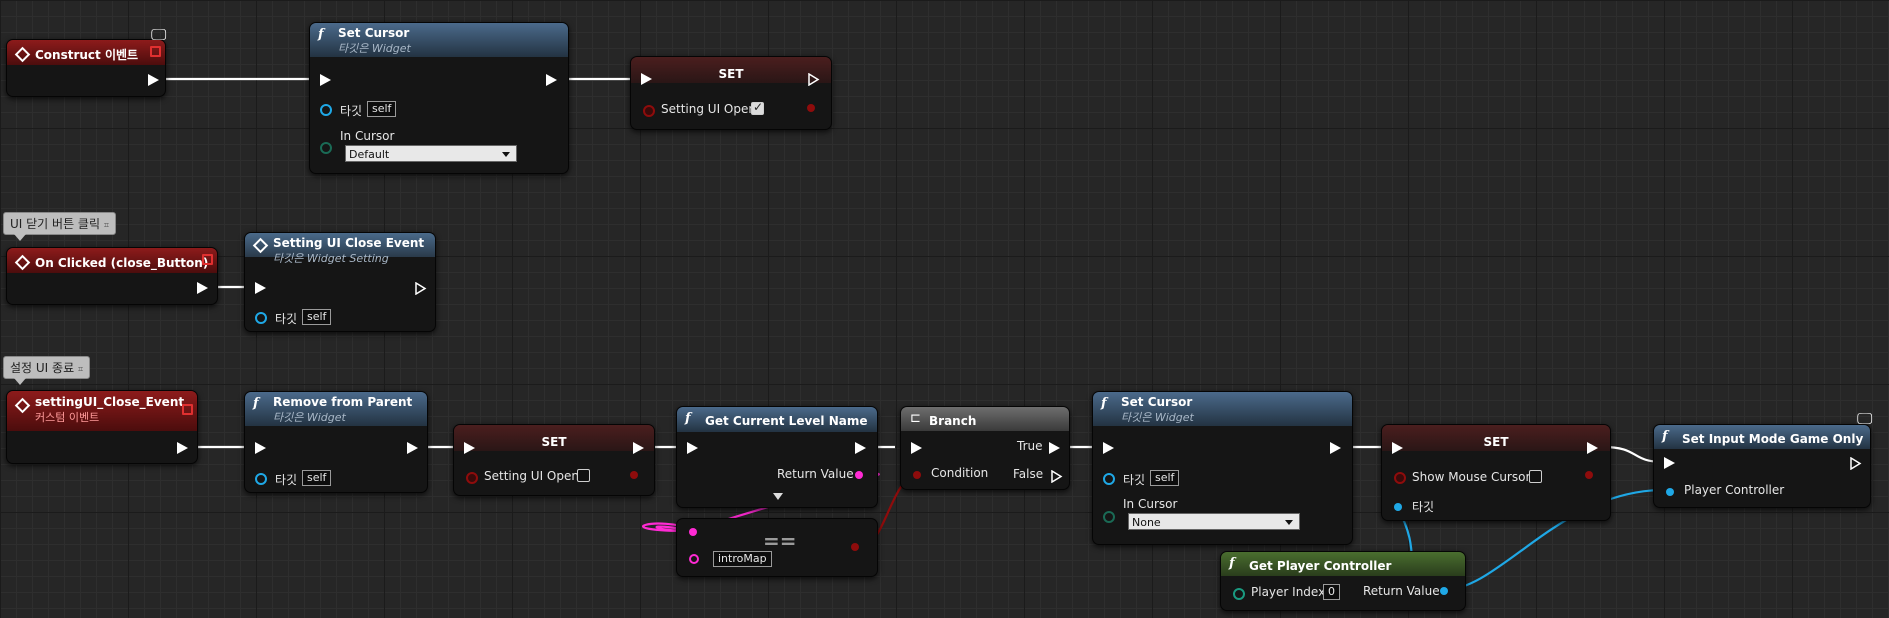 This screenshot has height=618, width=1889. What do you see at coordinates (1331, 592) in the screenshot?
I see `player-index-value: 0` at bounding box center [1331, 592].